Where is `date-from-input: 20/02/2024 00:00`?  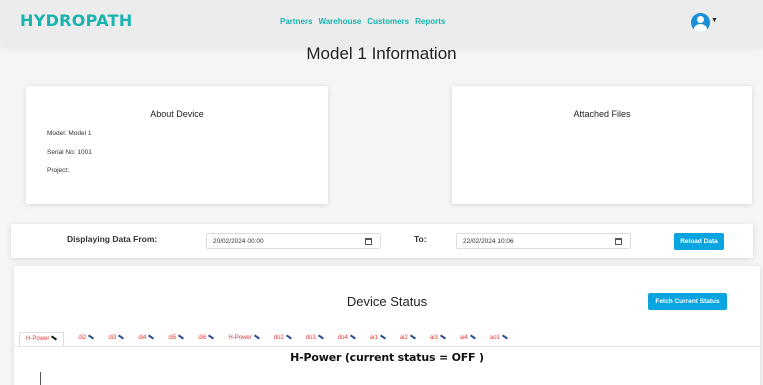
date-from-input: 20/02/2024 00:00 is located at coordinates (293, 241).